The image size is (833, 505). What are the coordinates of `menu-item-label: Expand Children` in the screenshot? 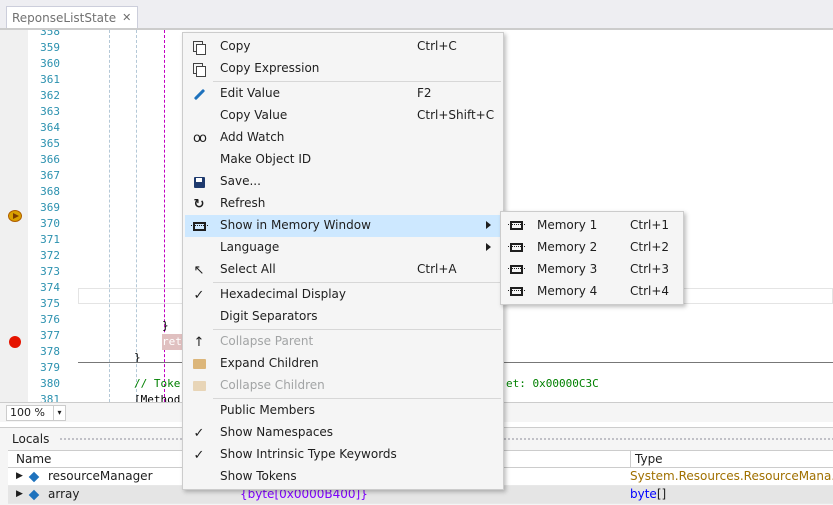 It's located at (269, 363).